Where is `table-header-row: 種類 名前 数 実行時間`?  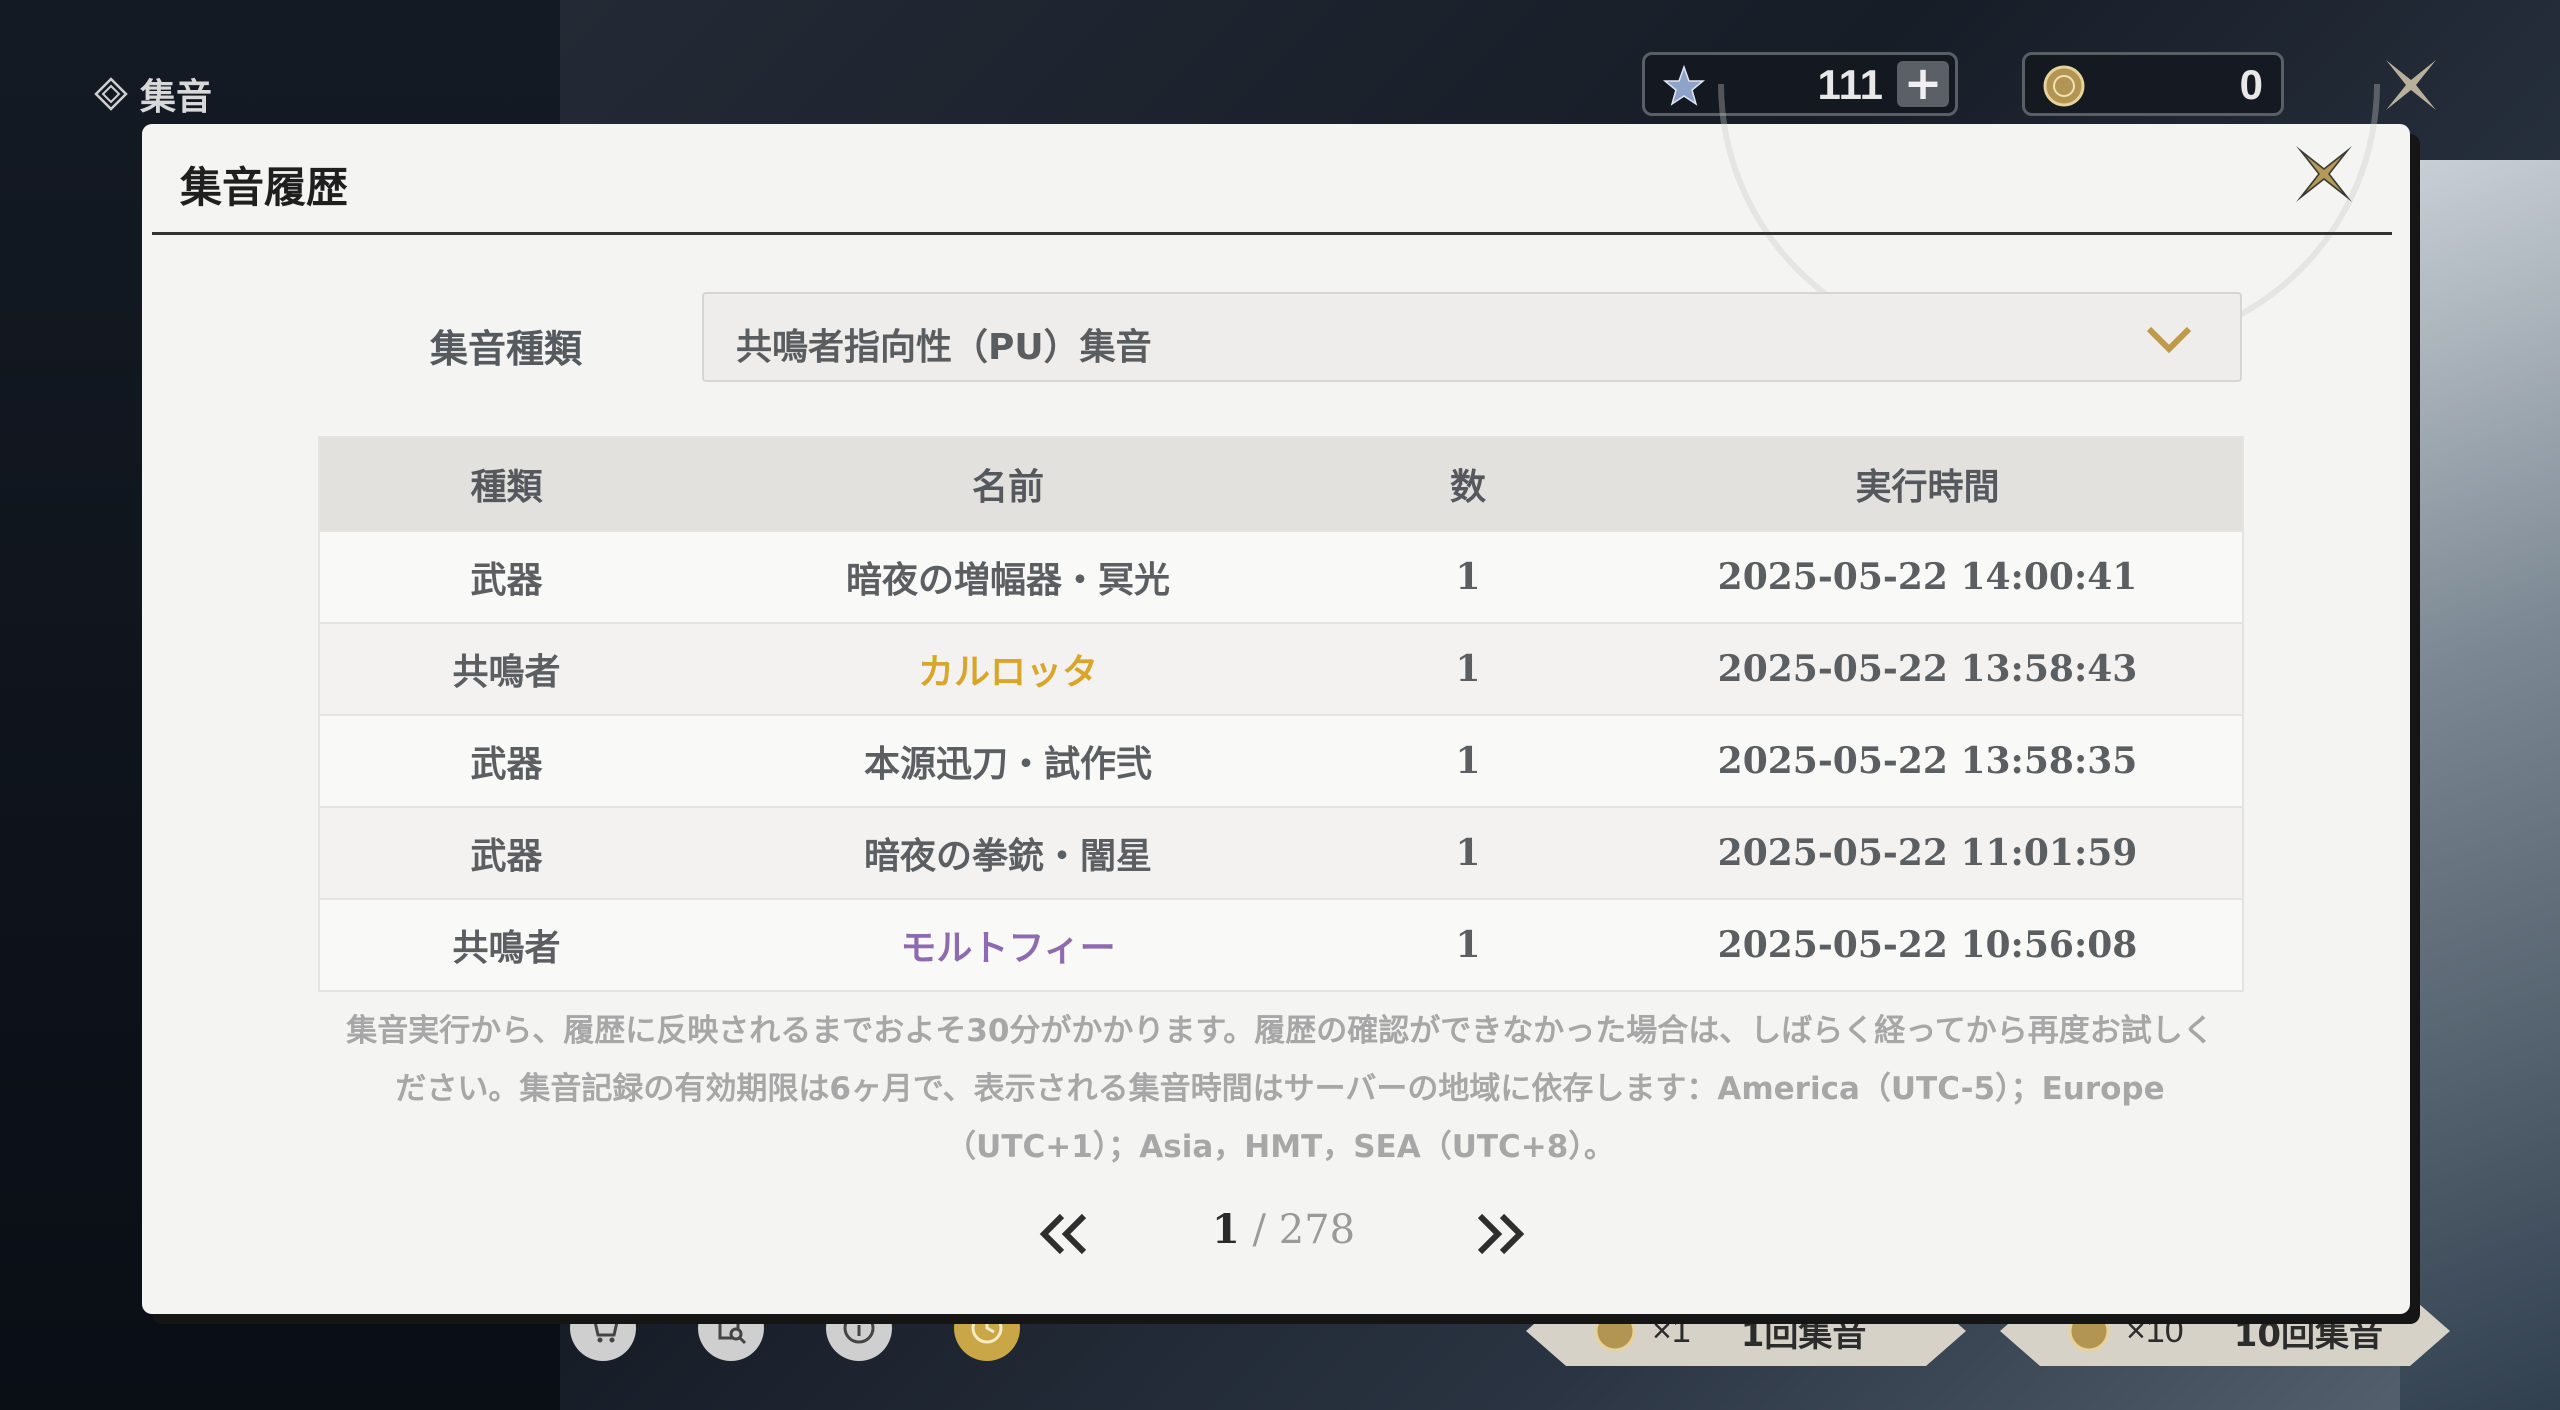
table-header-row: 種類 名前 数 実行時間 is located at coordinates (1281, 484).